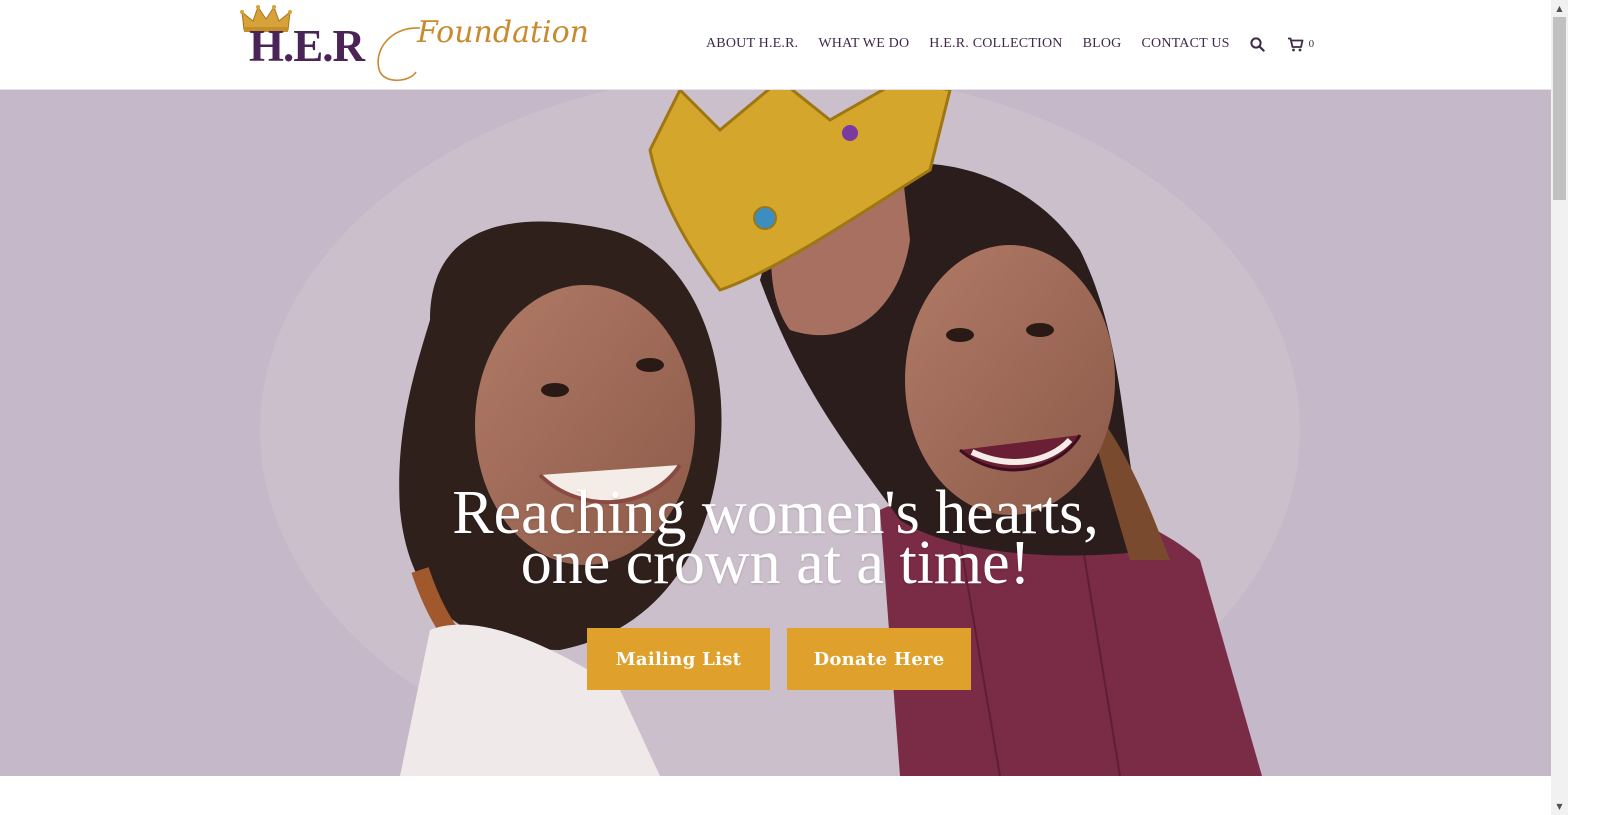  Describe the element at coordinates (678, 659) in the screenshot. I see `mailing-list-button: Mailing List` at that location.